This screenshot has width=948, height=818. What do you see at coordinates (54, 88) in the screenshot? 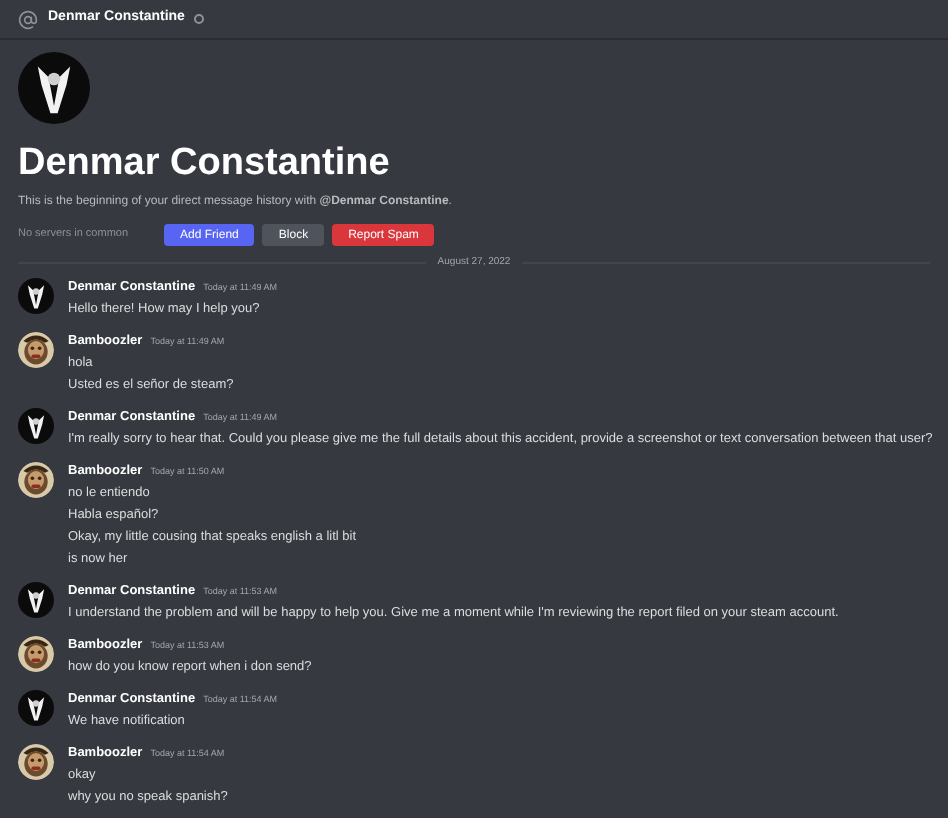
I see `profile-avatar-icon` at bounding box center [54, 88].